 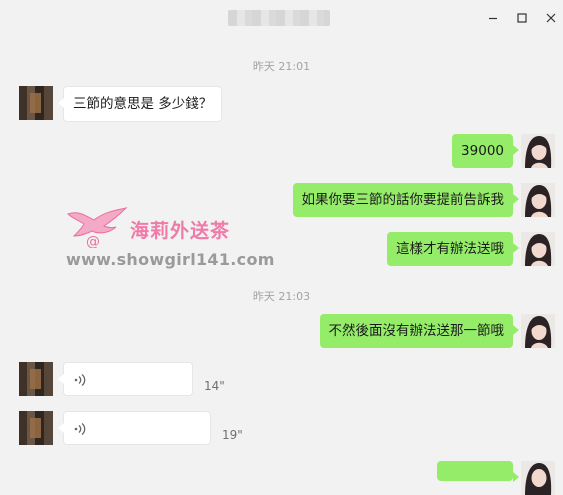 I want to click on title-bar: ████████, so click(x=281, y=18).